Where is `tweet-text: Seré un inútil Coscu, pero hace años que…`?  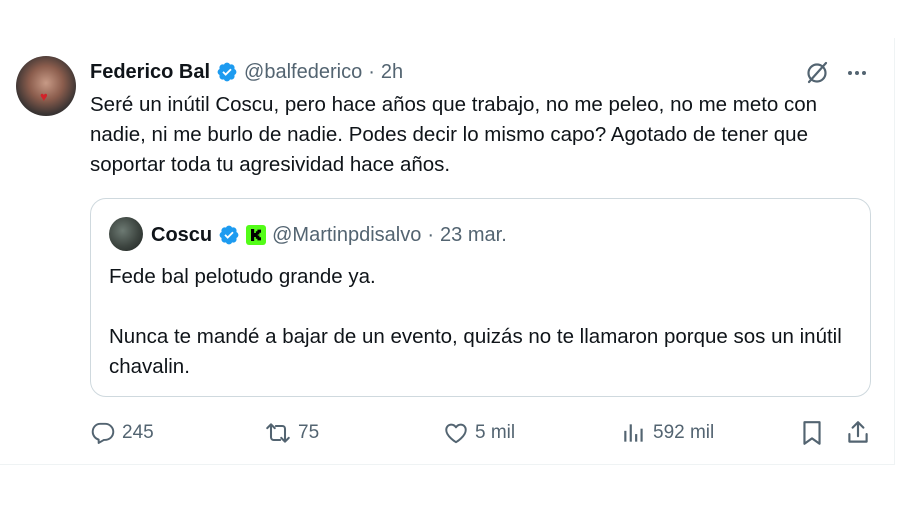
tweet-text: Seré un inútil Coscu, pero hace años que… is located at coordinates (454, 134).